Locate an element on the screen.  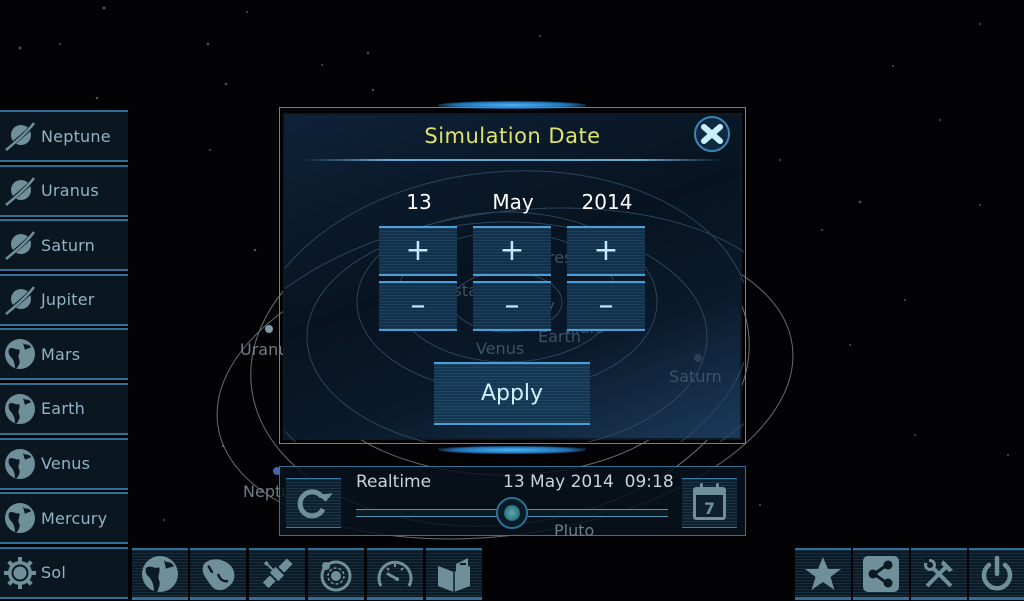
toolbar-asteroids-button is located at coordinates (218, 574).